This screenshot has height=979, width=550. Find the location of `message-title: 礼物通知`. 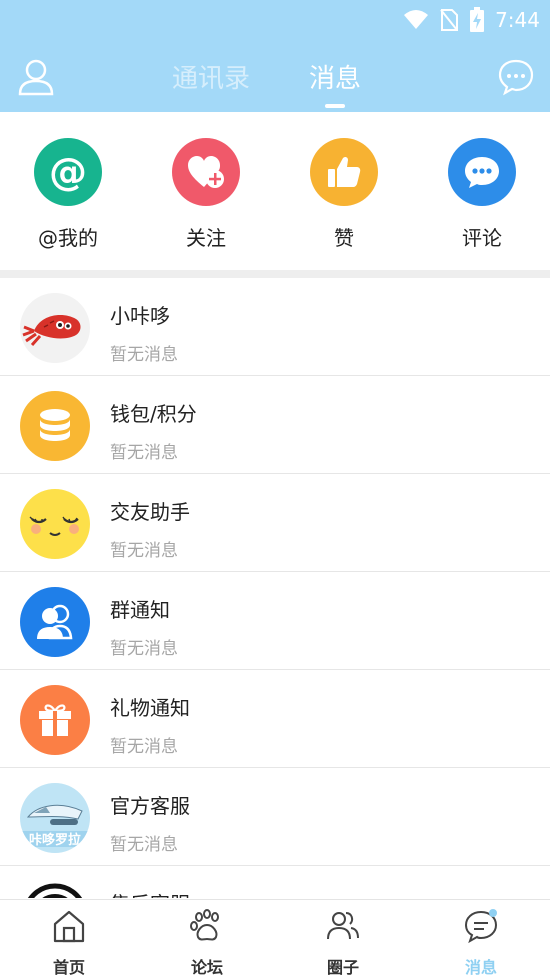

message-title: 礼物通知 is located at coordinates (150, 708).